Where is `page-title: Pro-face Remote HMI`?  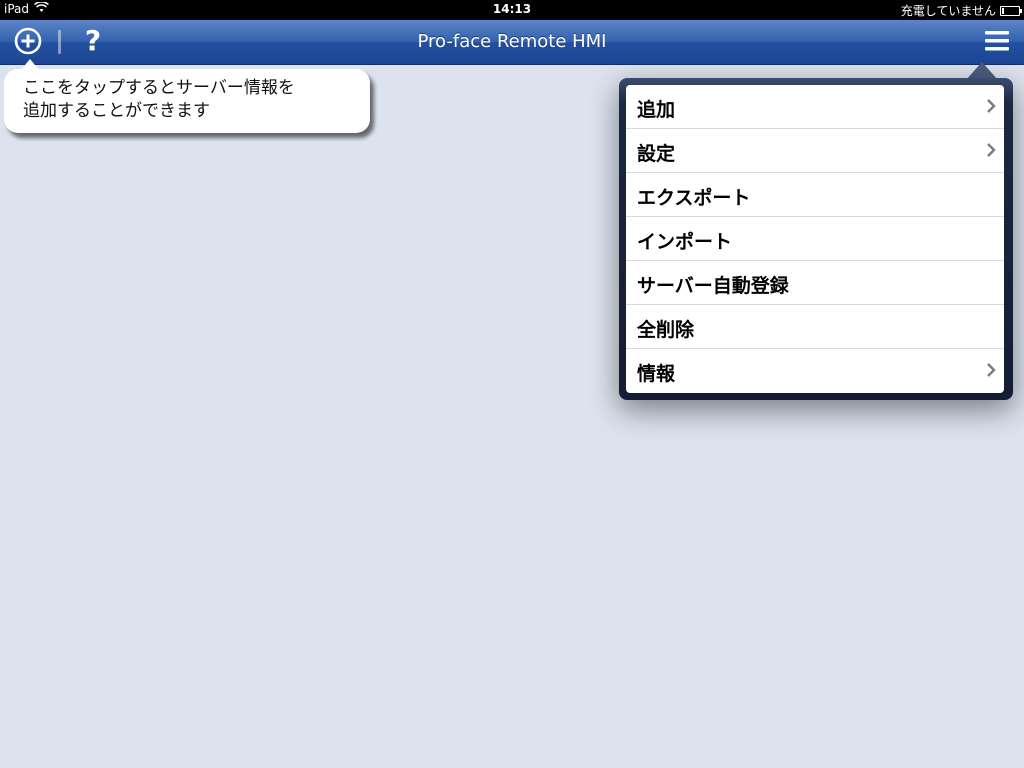 page-title: Pro-face Remote HMI is located at coordinates (512, 41).